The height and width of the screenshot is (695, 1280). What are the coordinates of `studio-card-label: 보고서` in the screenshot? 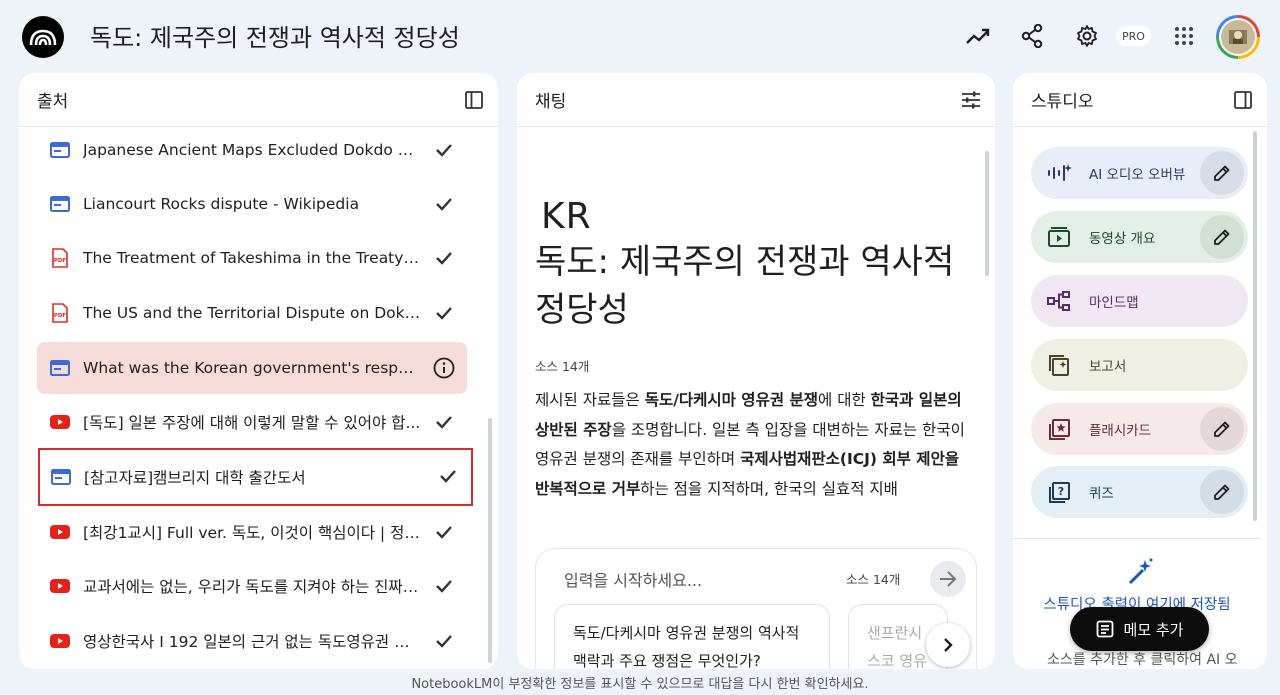 It's located at (1108, 367).